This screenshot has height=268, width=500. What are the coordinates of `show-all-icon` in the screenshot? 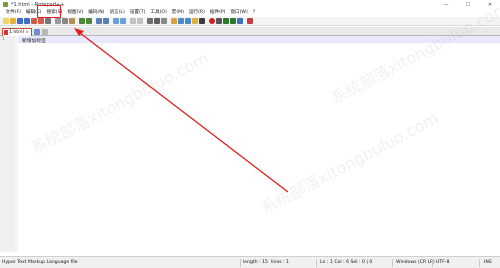 It's located at (157, 21).